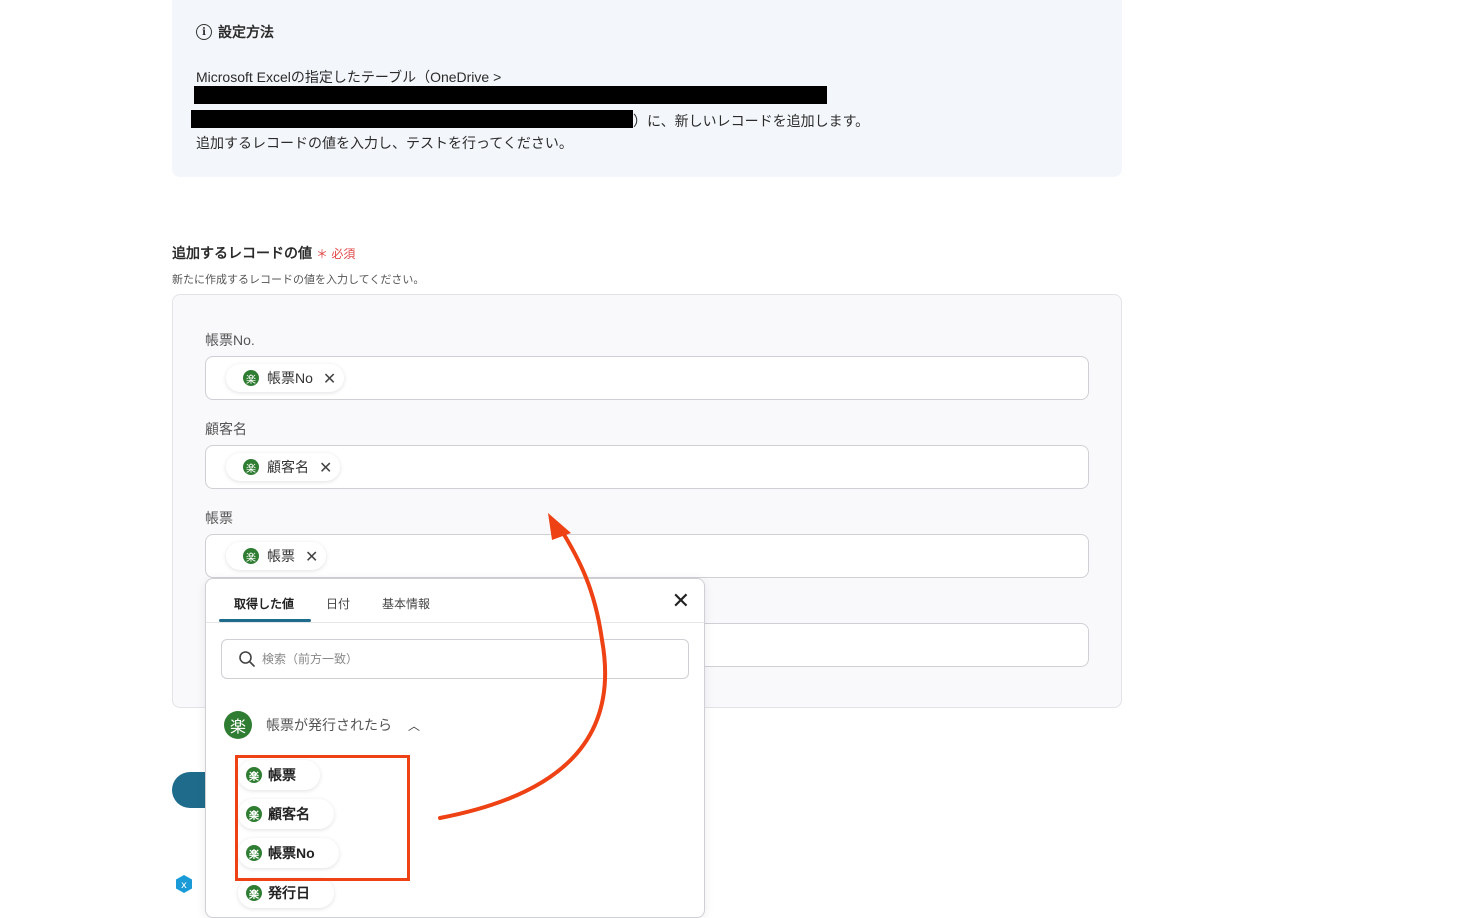 The image size is (1484, 918). What do you see at coordinates (523, 666) in the screenshot?
I see `annotation-arrow` at bounding box center [523, 666].